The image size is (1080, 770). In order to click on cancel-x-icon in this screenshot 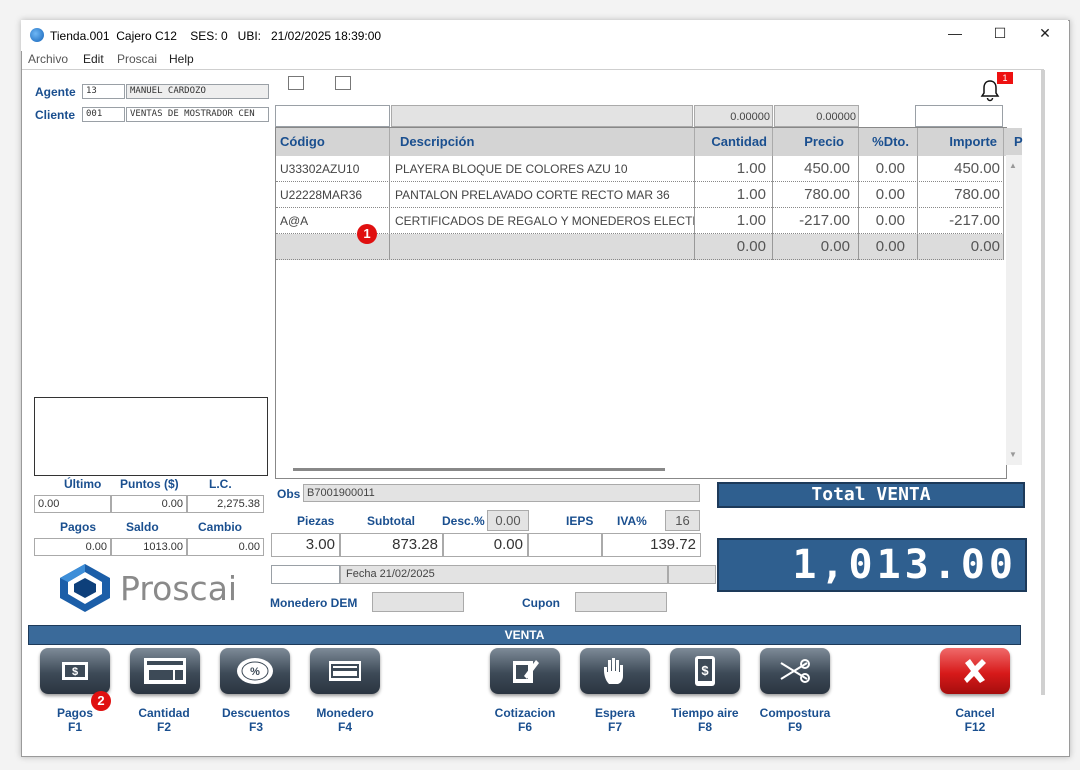, I will do `click(975, 671)`.